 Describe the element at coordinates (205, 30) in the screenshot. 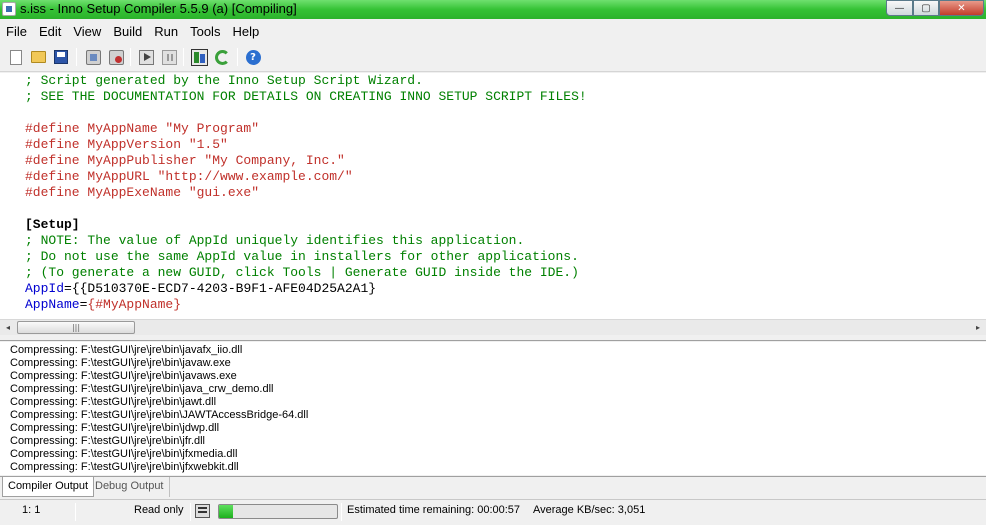

I see `menu-tools: Tools` at that location.